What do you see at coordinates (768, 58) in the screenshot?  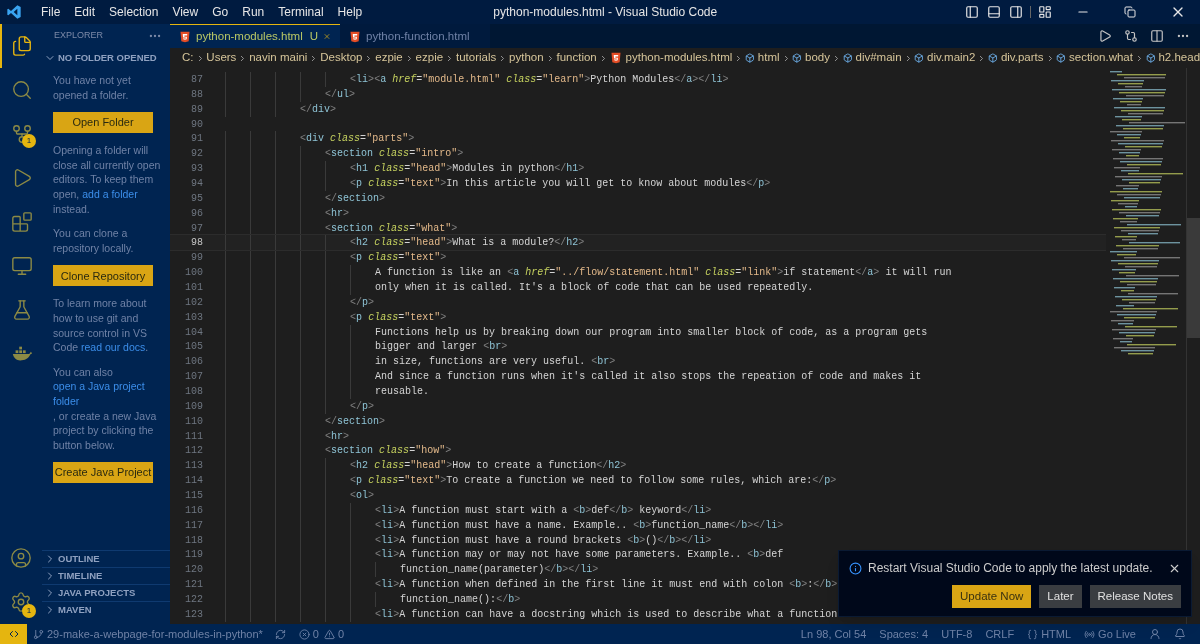 I see `breadcrumb-item: html` at bounding box center [768, 58].